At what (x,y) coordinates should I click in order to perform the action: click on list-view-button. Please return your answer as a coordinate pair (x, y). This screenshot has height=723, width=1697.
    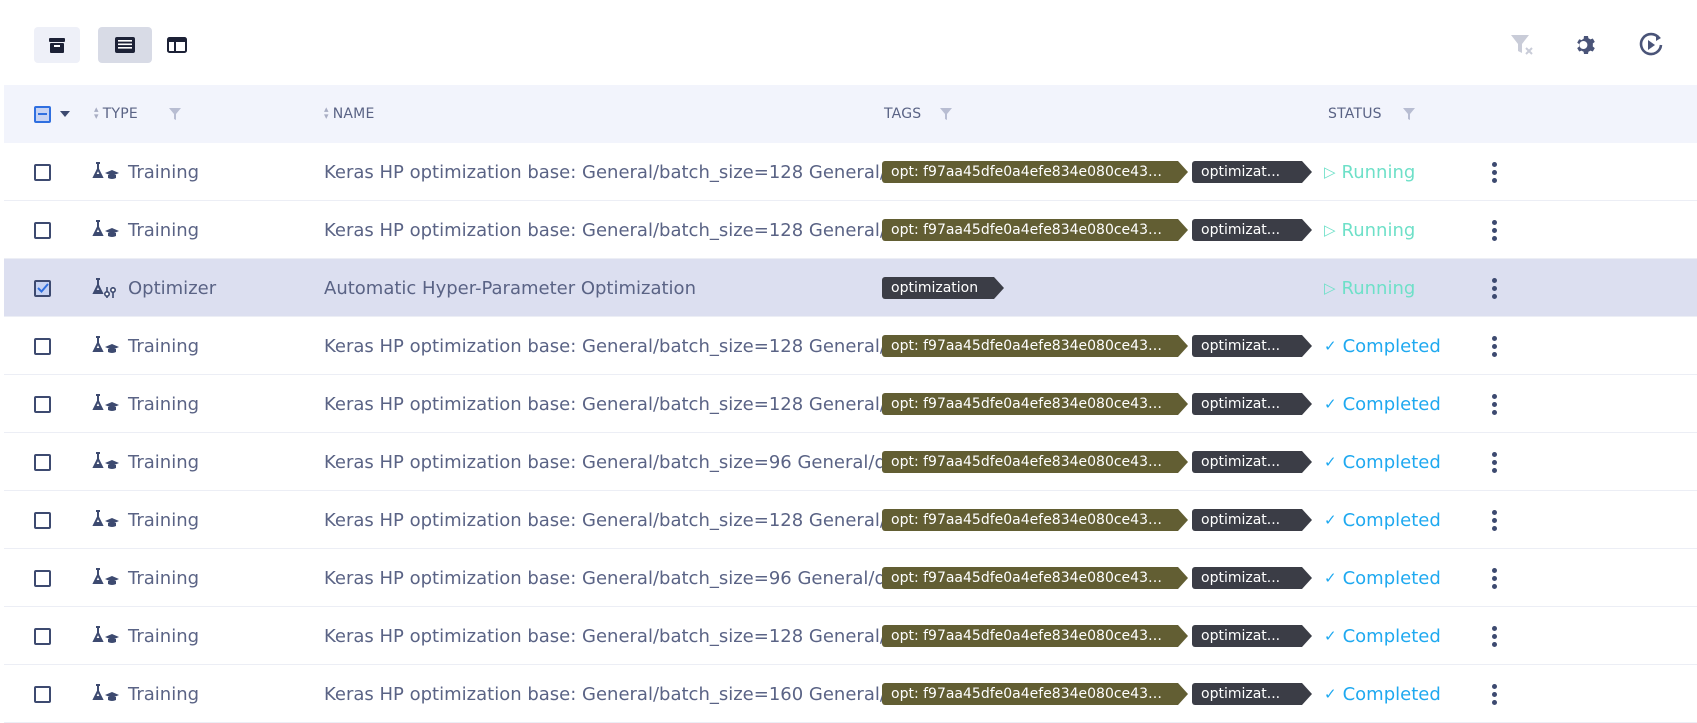
    Looking at the image, I should click on (125, 45).